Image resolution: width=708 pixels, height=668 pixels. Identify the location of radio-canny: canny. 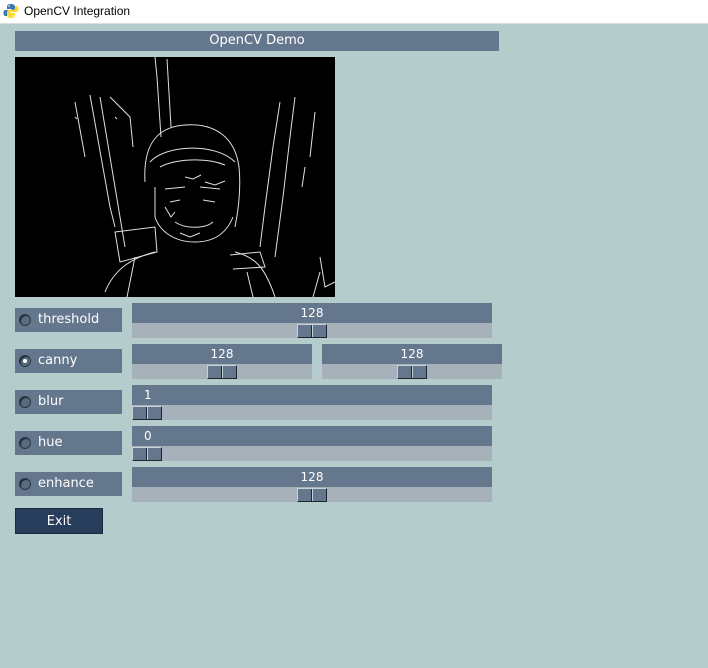
(68, 361).